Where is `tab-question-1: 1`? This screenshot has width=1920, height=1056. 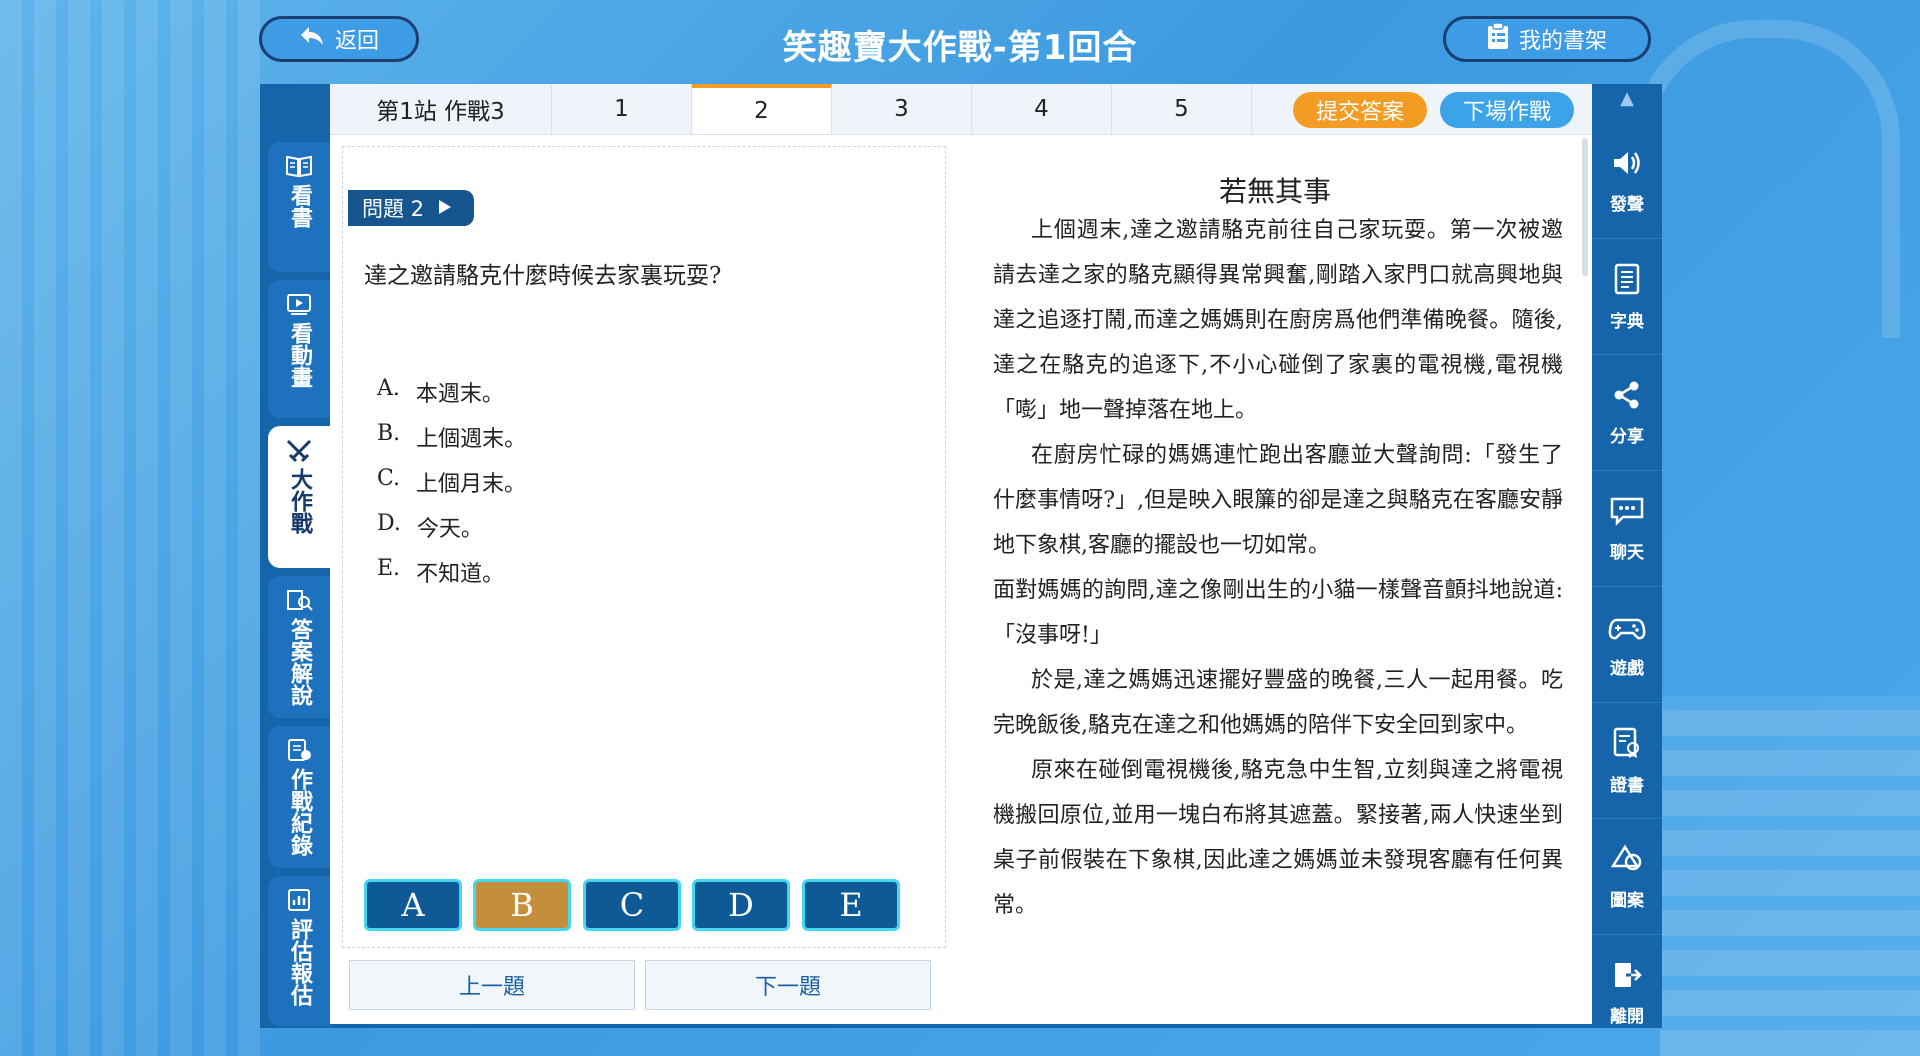
tab-question-1: 1 is located at coordinates (622, 109).